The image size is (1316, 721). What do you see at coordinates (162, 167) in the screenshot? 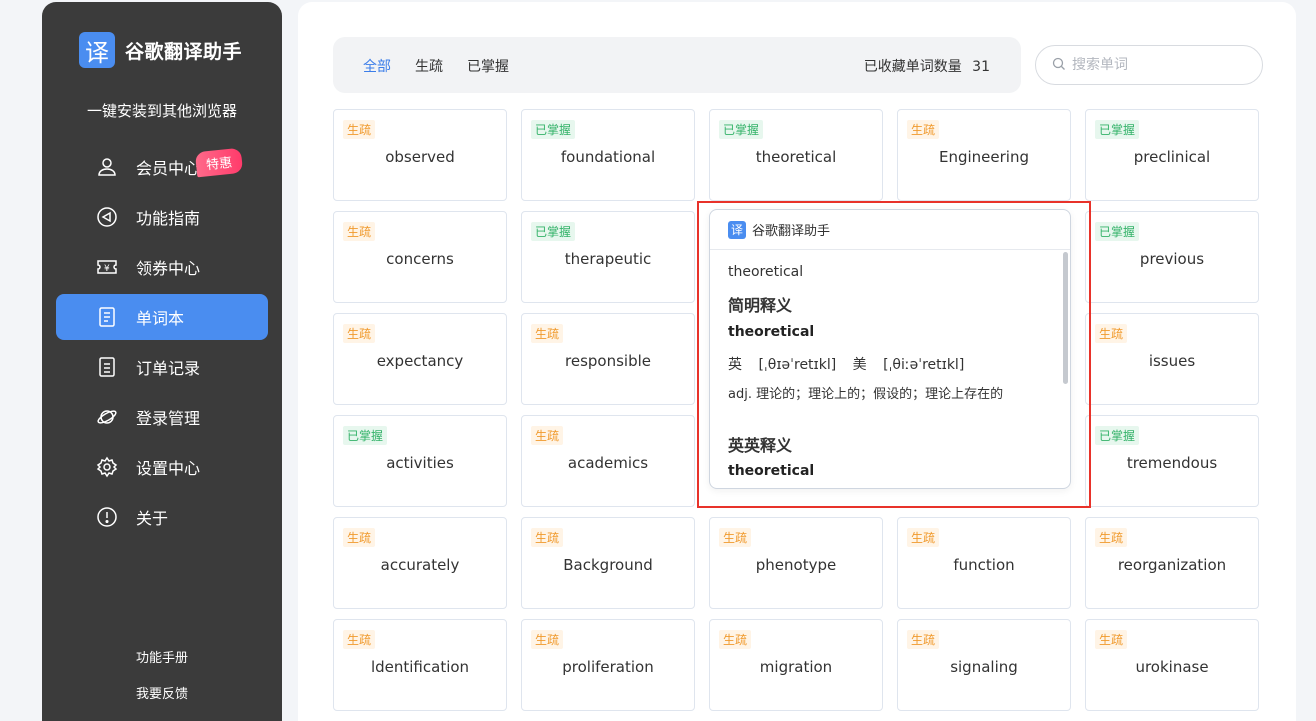
I see `sidebar-item-member-center: 会员中心 特惠` at bounding box center [162, 167].